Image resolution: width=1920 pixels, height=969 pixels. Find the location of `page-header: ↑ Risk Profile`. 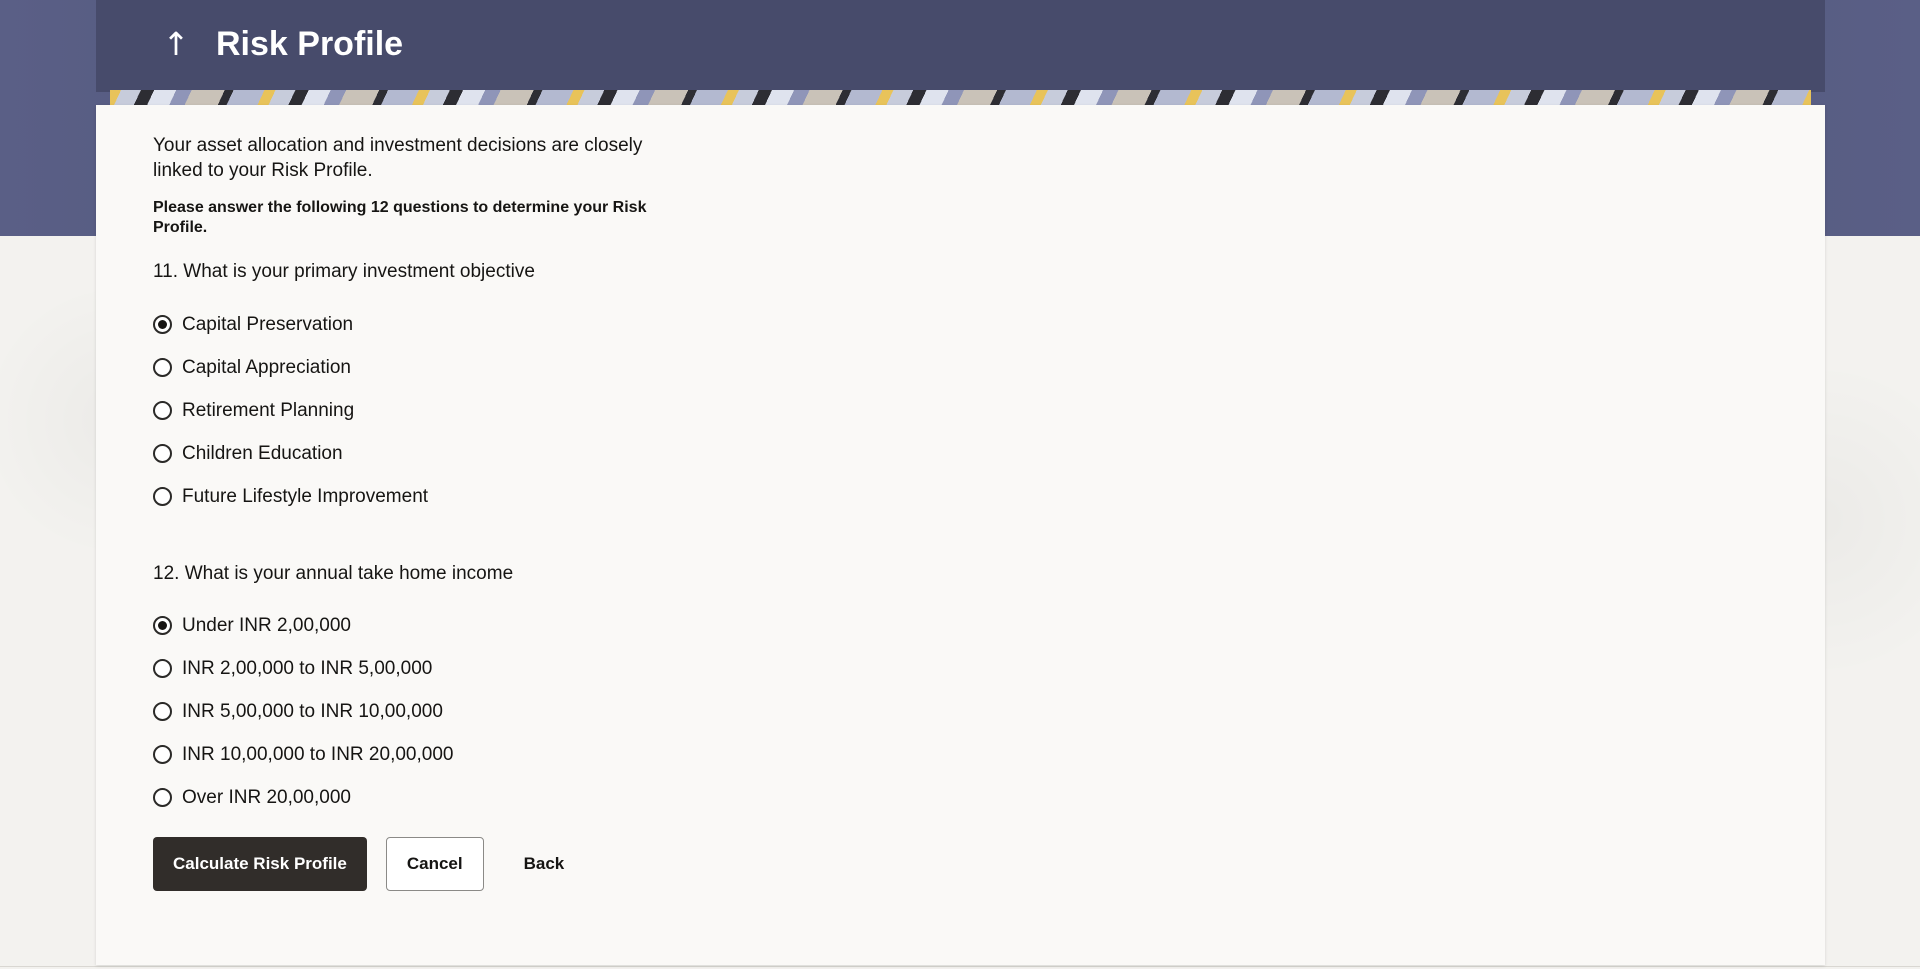

page-header: ↑ Risk Profile is located at coordinates (960, 46).